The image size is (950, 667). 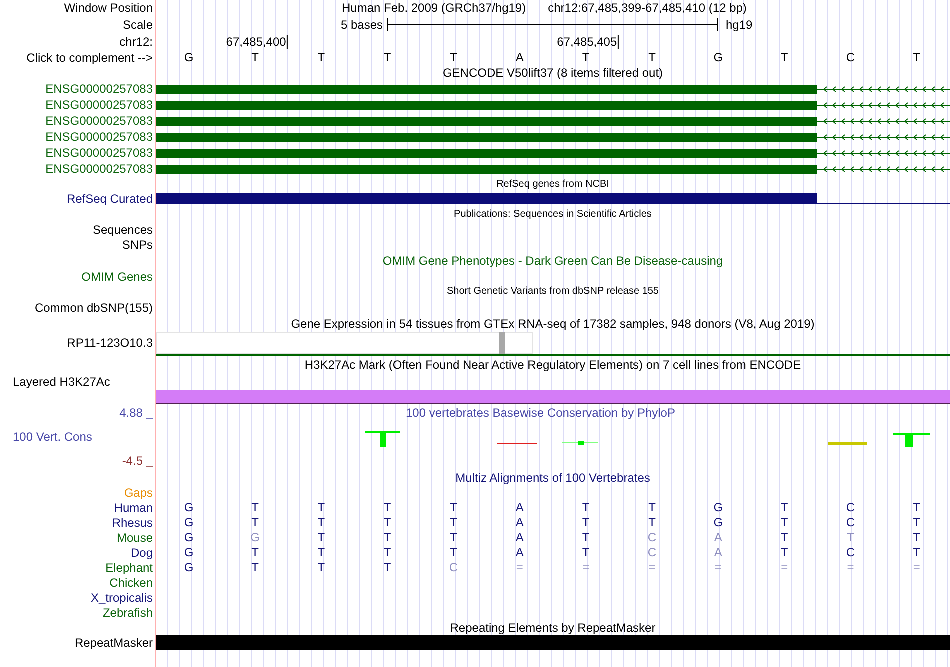 What do you see at coordinates (89, 57) in the screenshot?
I see `complement-link: Click to complement -->` at bounding box center [89, 57].